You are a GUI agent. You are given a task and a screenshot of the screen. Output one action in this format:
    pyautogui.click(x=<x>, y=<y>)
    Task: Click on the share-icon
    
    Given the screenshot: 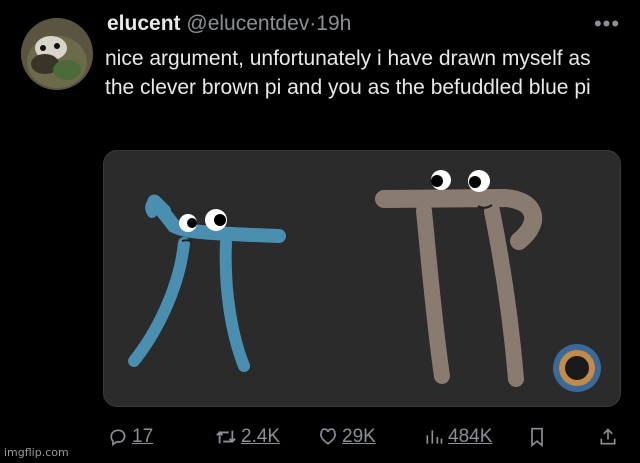 What is the action you would take?
    pyautogui.click(x=608, y=436)
    